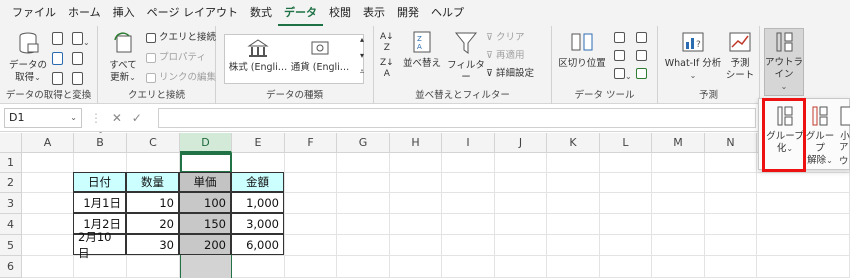 Image resolution: width=850 pixels, height=278 pixels. Describe the element at coordinates (257, 182) in the screenshot. I see `table-header-cell: 金額` at that location.